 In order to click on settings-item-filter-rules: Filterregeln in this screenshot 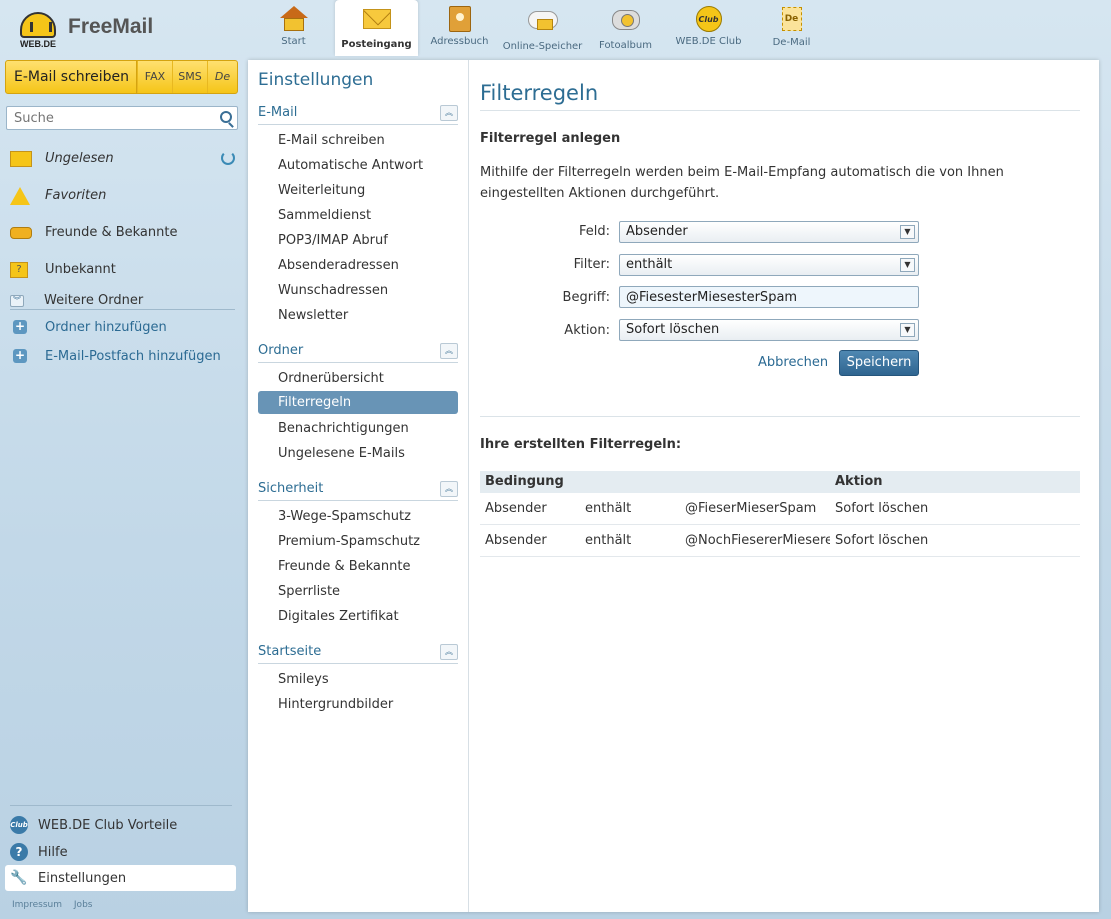, I will do `click(358, 402)`.